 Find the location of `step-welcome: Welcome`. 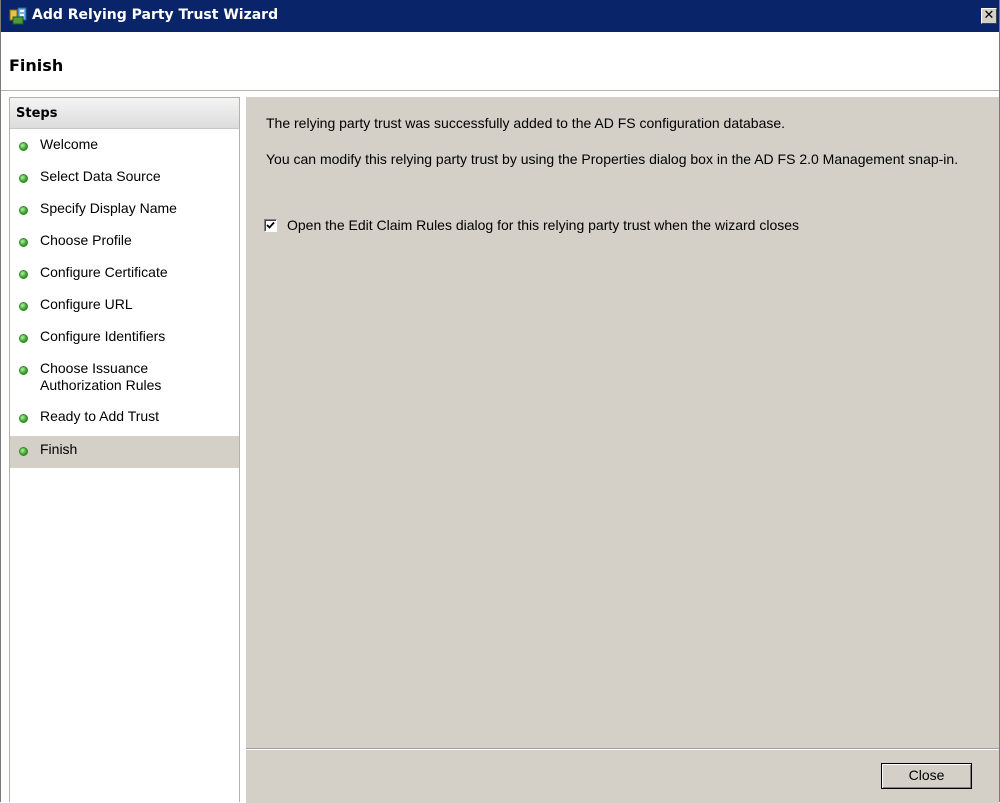

step-welcome: Welcome is located at coordinates (124, 147).